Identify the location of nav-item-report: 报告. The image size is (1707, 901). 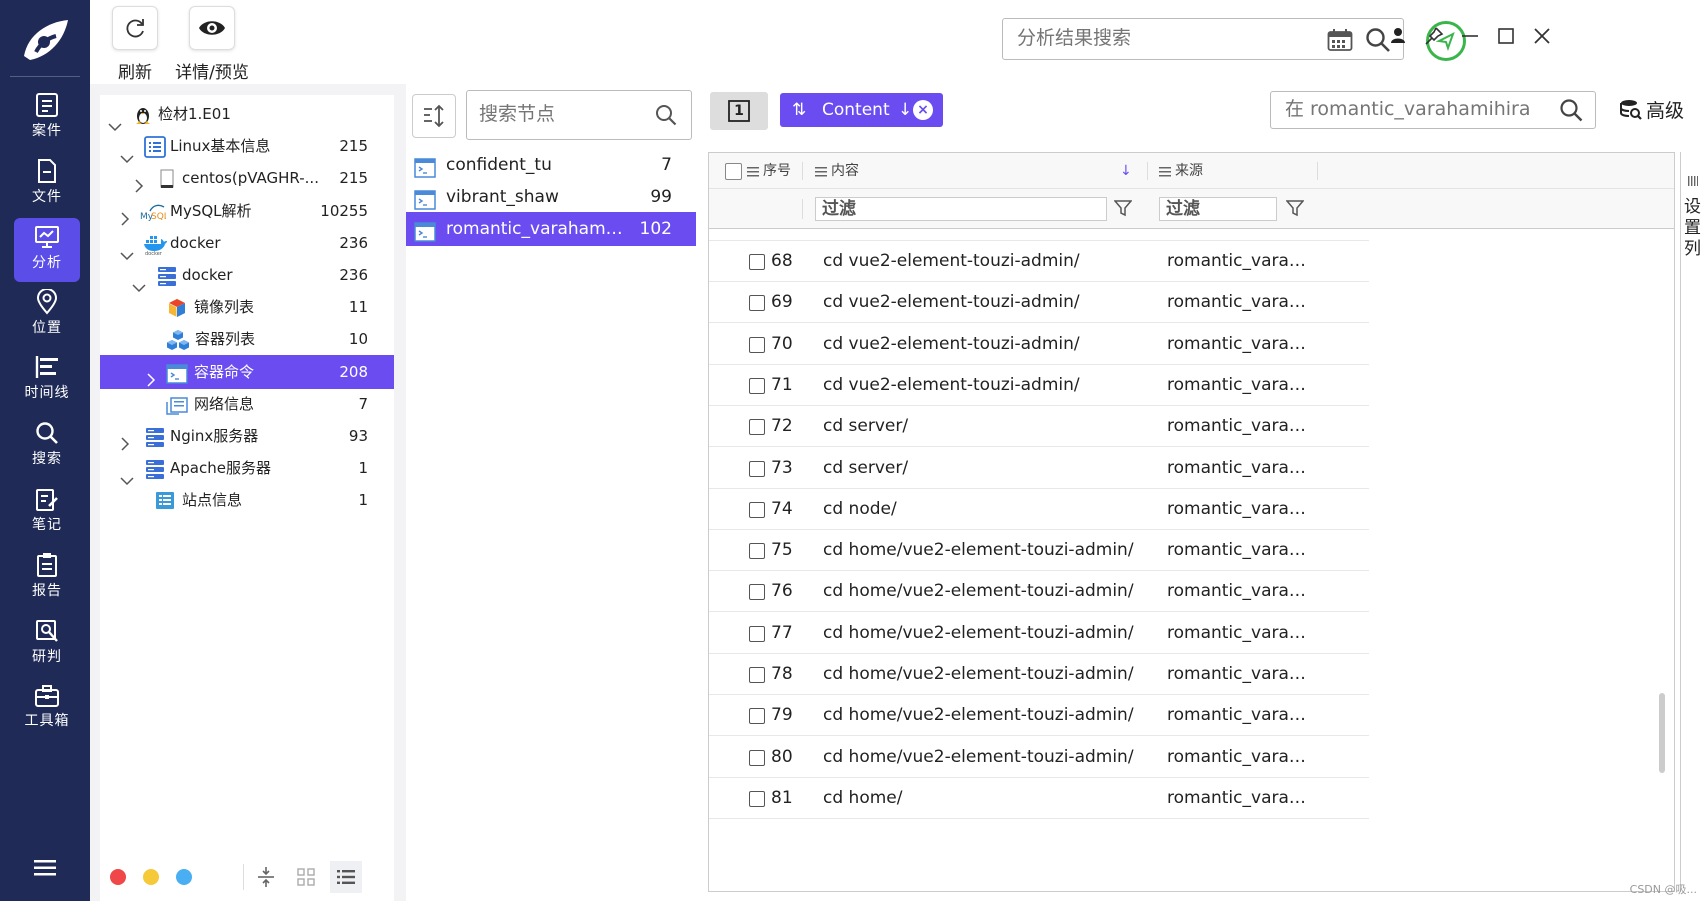
(47, 578).